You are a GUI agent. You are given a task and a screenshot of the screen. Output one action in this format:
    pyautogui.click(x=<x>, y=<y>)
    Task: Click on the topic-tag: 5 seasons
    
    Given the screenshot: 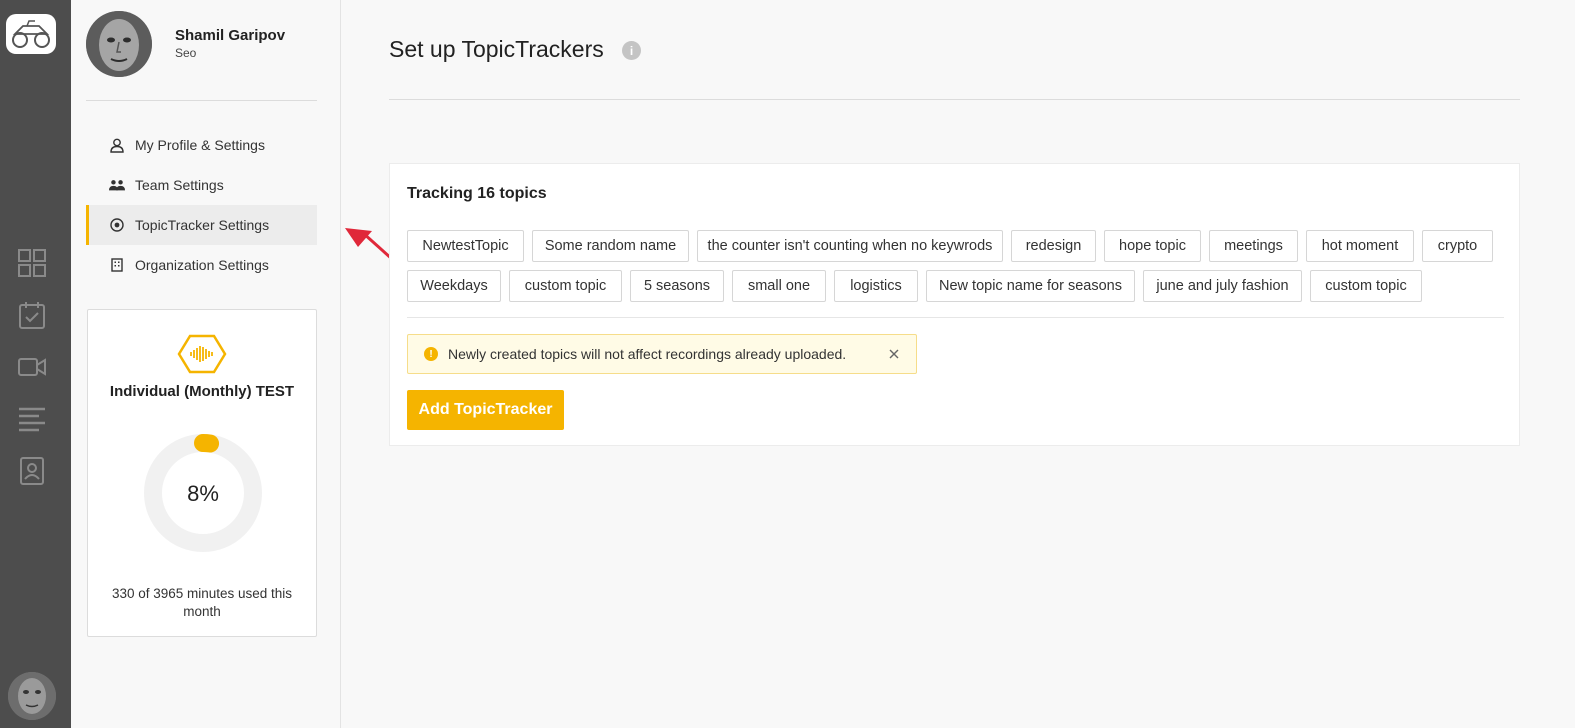 What is the action you would take?
    pyautogui.click(x=677, y=286)
    